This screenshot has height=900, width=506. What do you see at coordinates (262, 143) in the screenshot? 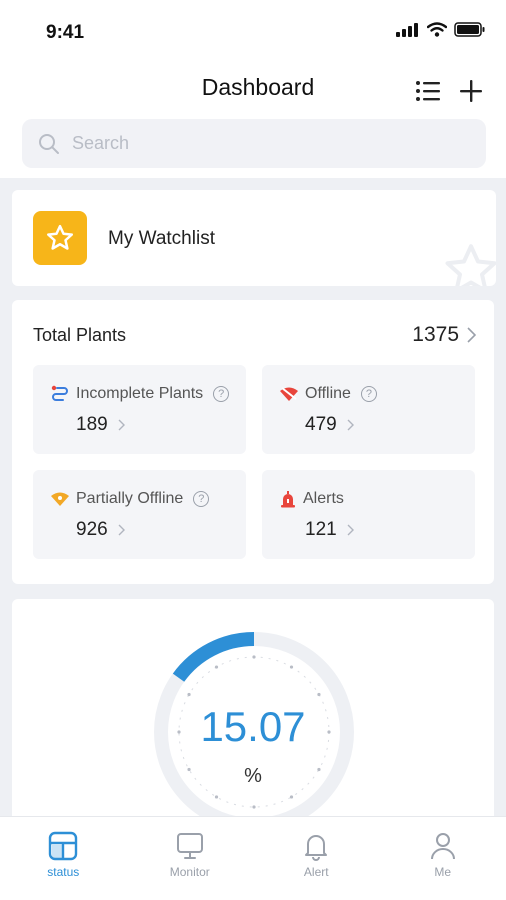
I see `search-input` at bounding box center [262, 143].